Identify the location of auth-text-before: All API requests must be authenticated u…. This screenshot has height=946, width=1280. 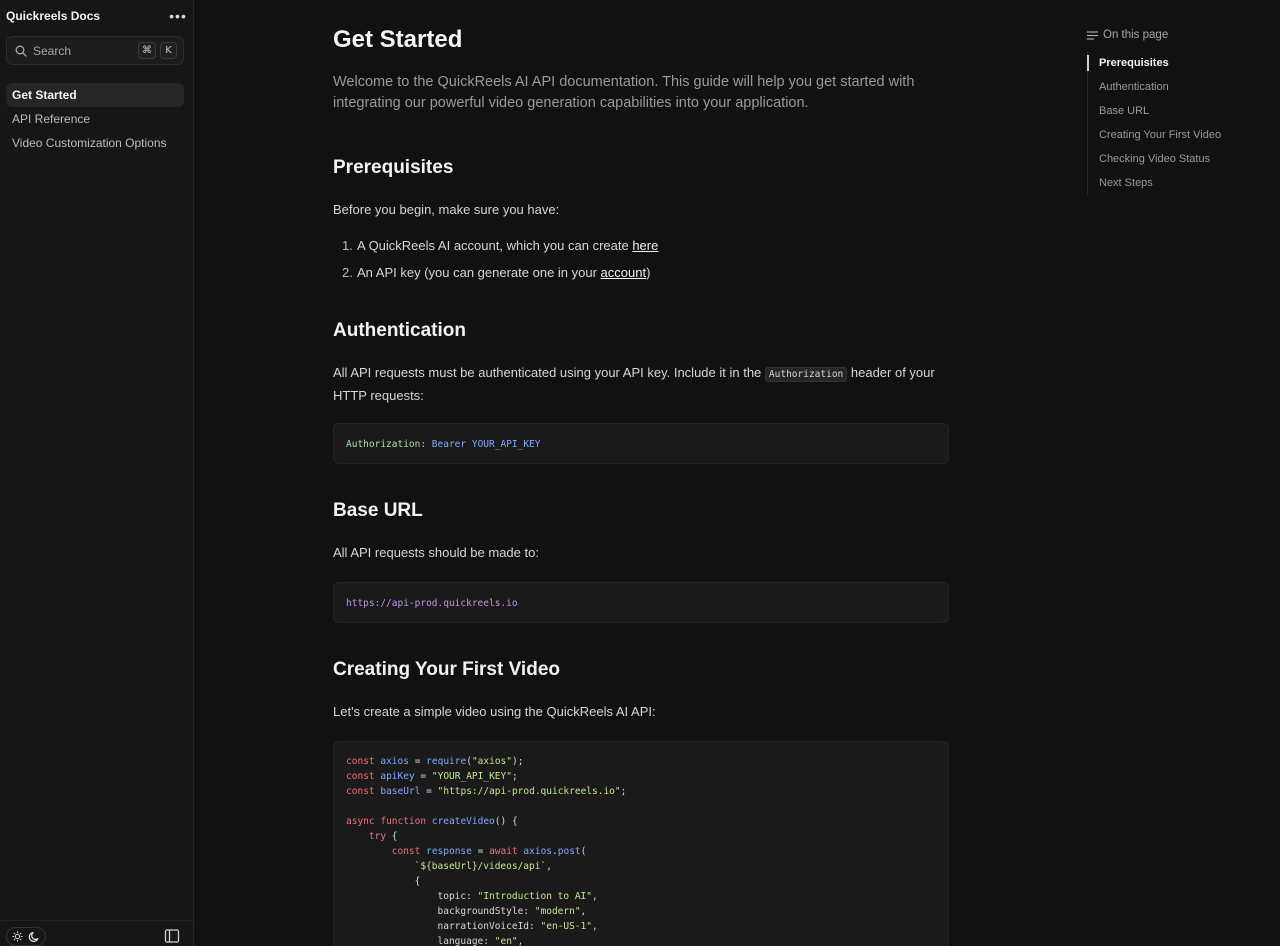
(549, 372).